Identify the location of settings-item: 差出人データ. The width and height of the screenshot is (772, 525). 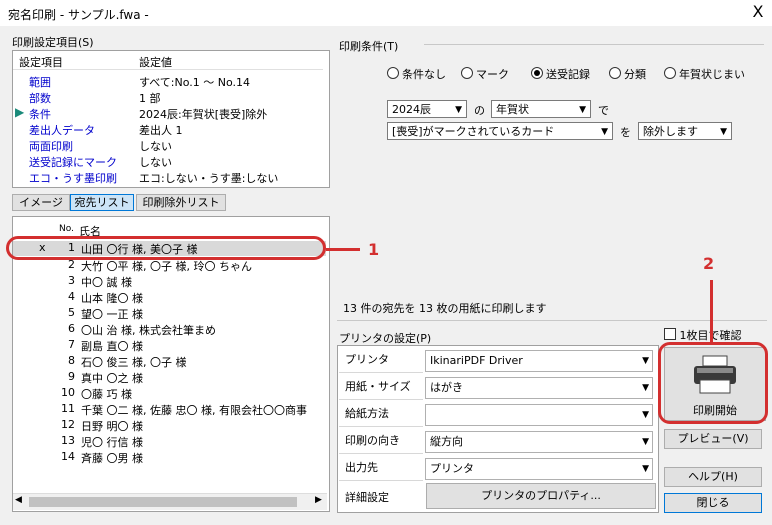
(62, 130).